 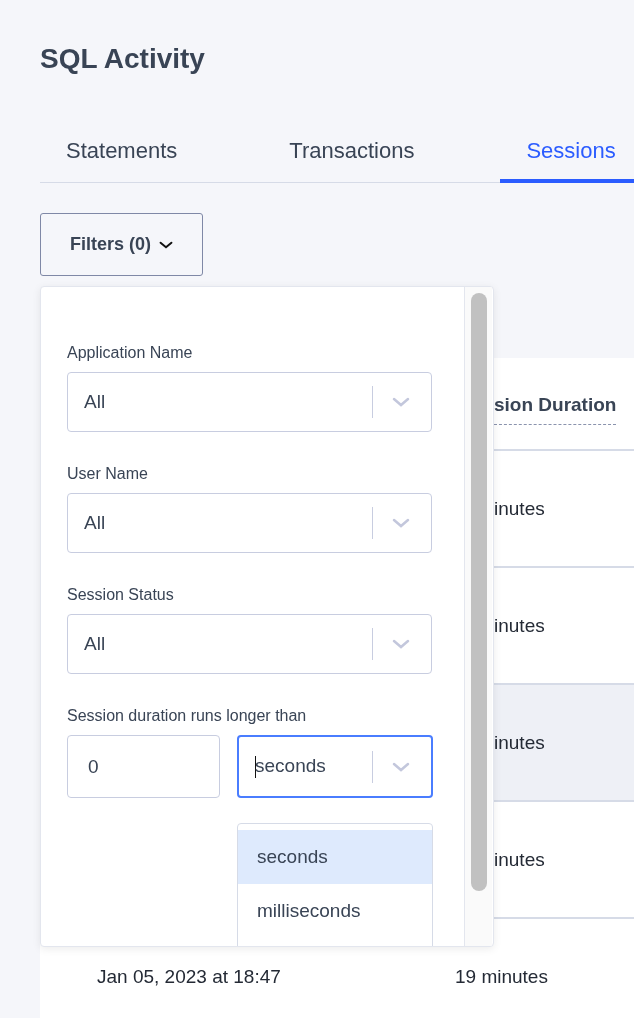 What do you see at coordinates (108, 474) in the screenshot?
I see `field-label: User Name` at bounding box center [108, 474].